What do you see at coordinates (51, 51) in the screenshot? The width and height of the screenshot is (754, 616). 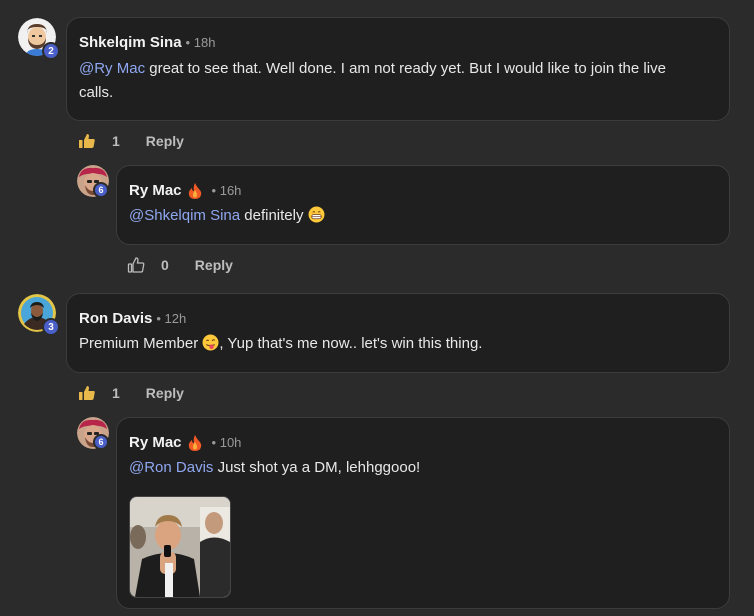 I see `level-badge: 2` at bounding box center [51, 51].